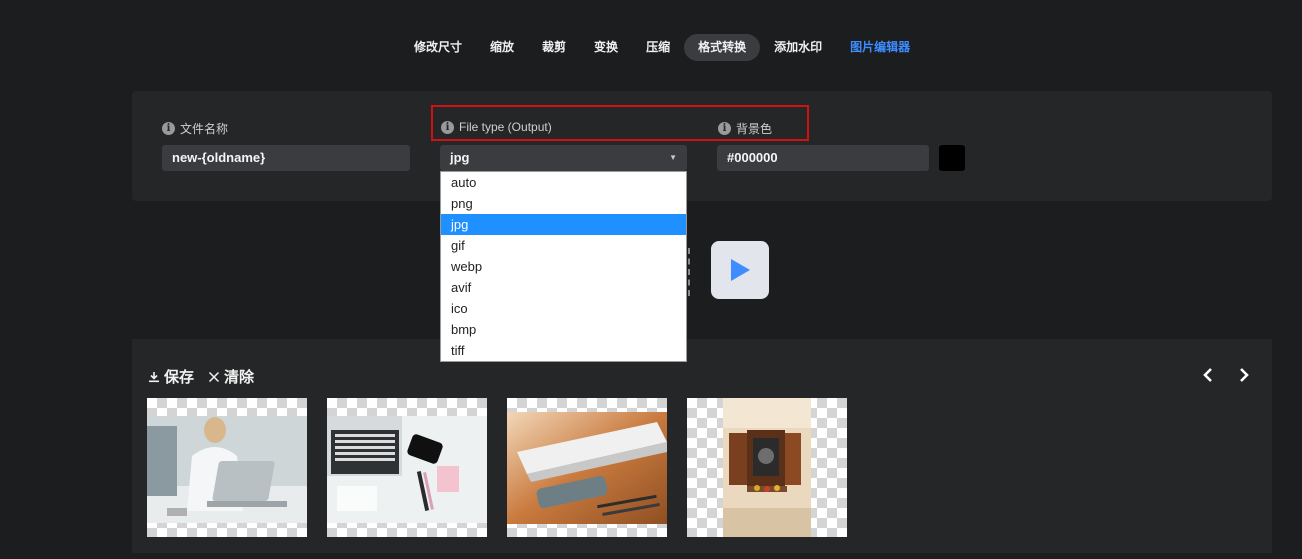 This screenshot has height=559, width=1302. I want to click on close-icon, so click(214, 376).